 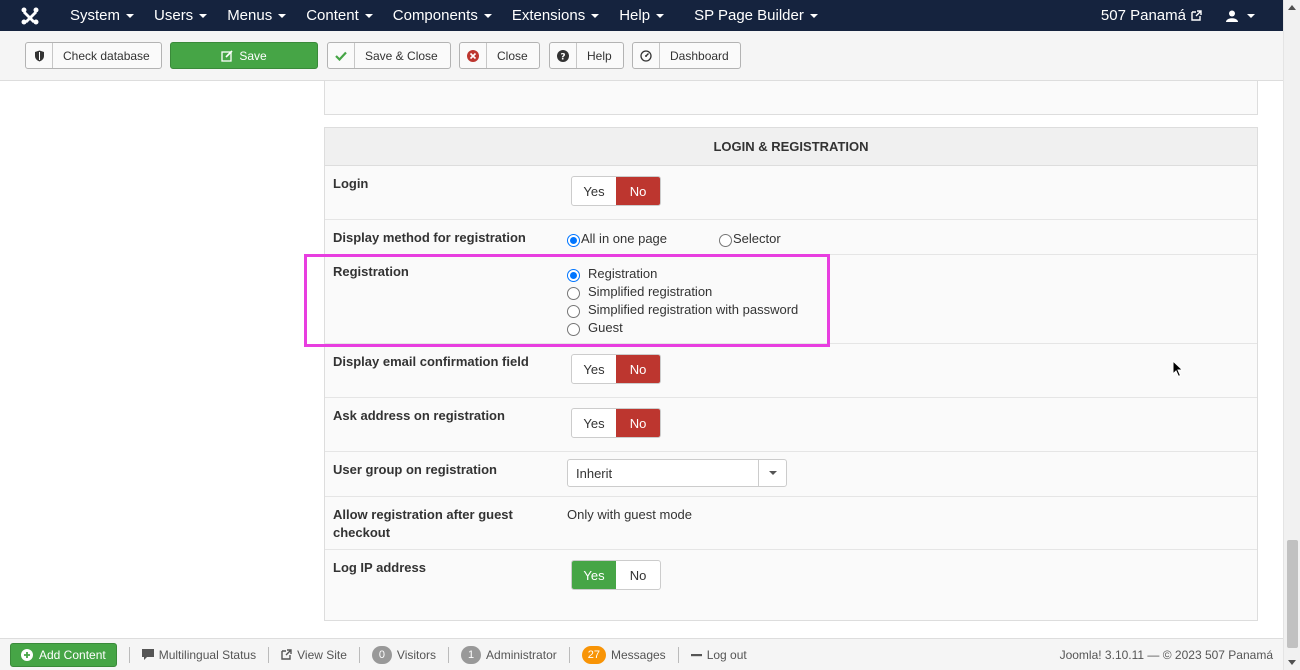 What do you see at coordinates (1292, 662) in the screenshot?
I see `scroll-down-icon` at bounding box center [1292, 662].